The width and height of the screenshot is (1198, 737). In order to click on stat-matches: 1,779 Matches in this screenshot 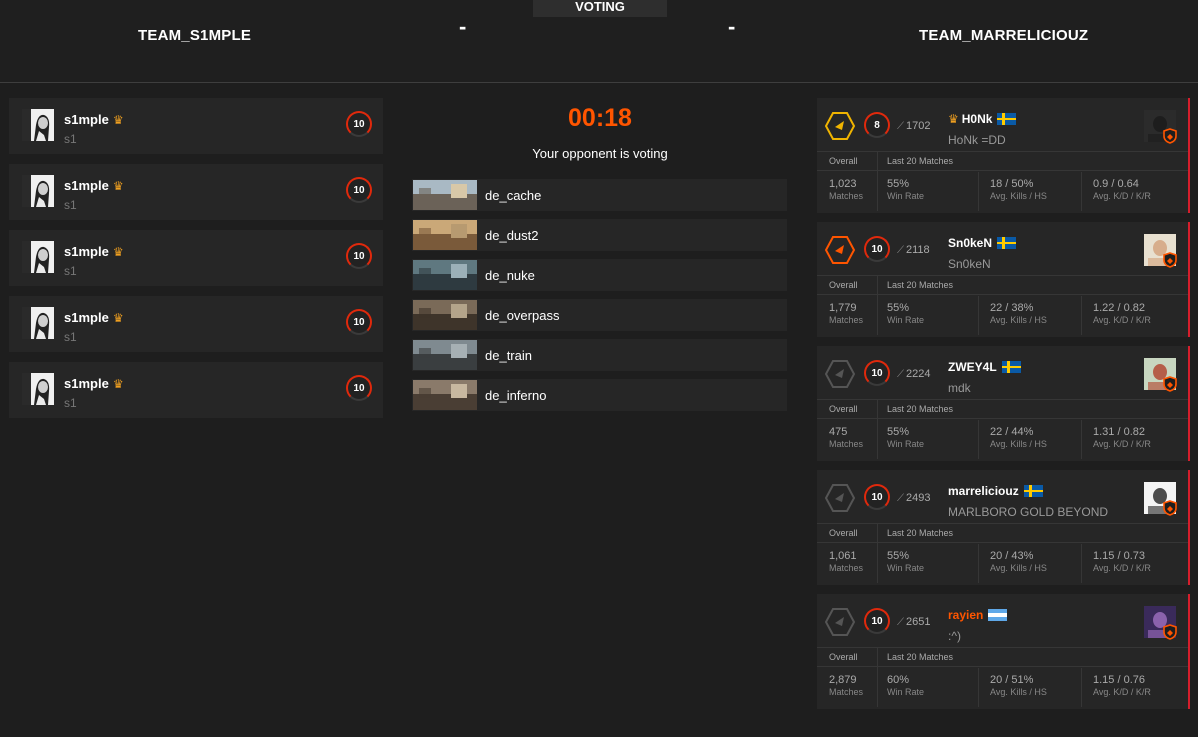, I will do `click(846, 313)`.